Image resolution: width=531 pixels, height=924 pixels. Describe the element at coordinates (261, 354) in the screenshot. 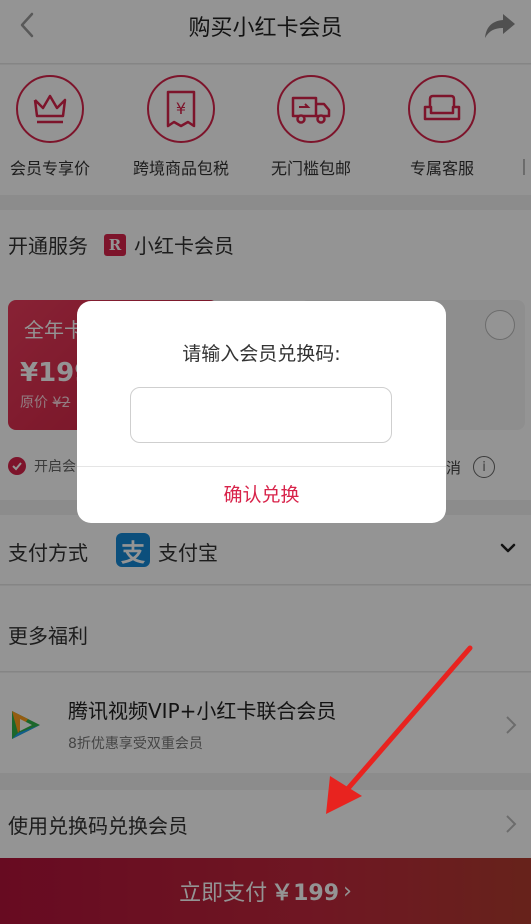

I see `dialog-prompt: 请输入会员兑换码:` at that location.